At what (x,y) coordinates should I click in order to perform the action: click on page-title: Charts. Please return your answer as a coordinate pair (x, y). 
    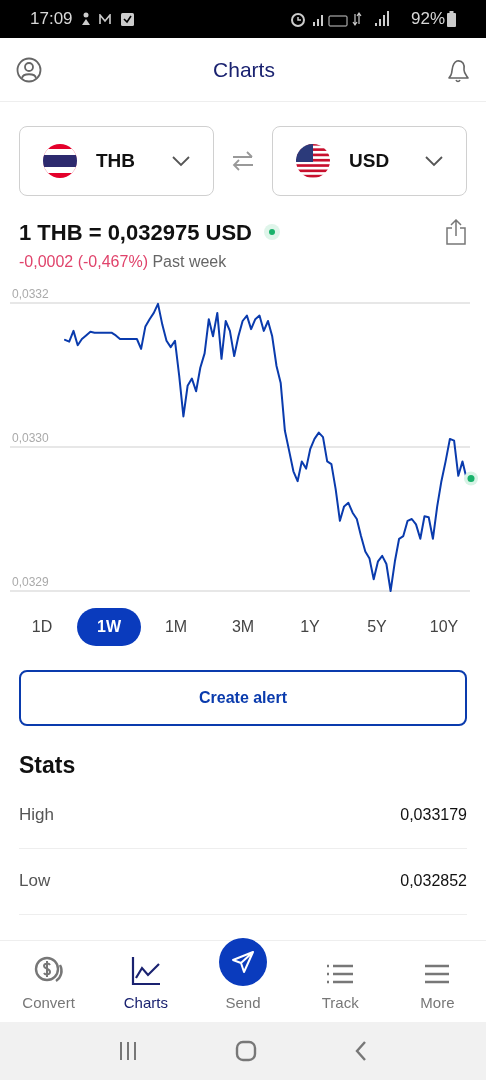
    Looking at the image, I should click on (244, 69).